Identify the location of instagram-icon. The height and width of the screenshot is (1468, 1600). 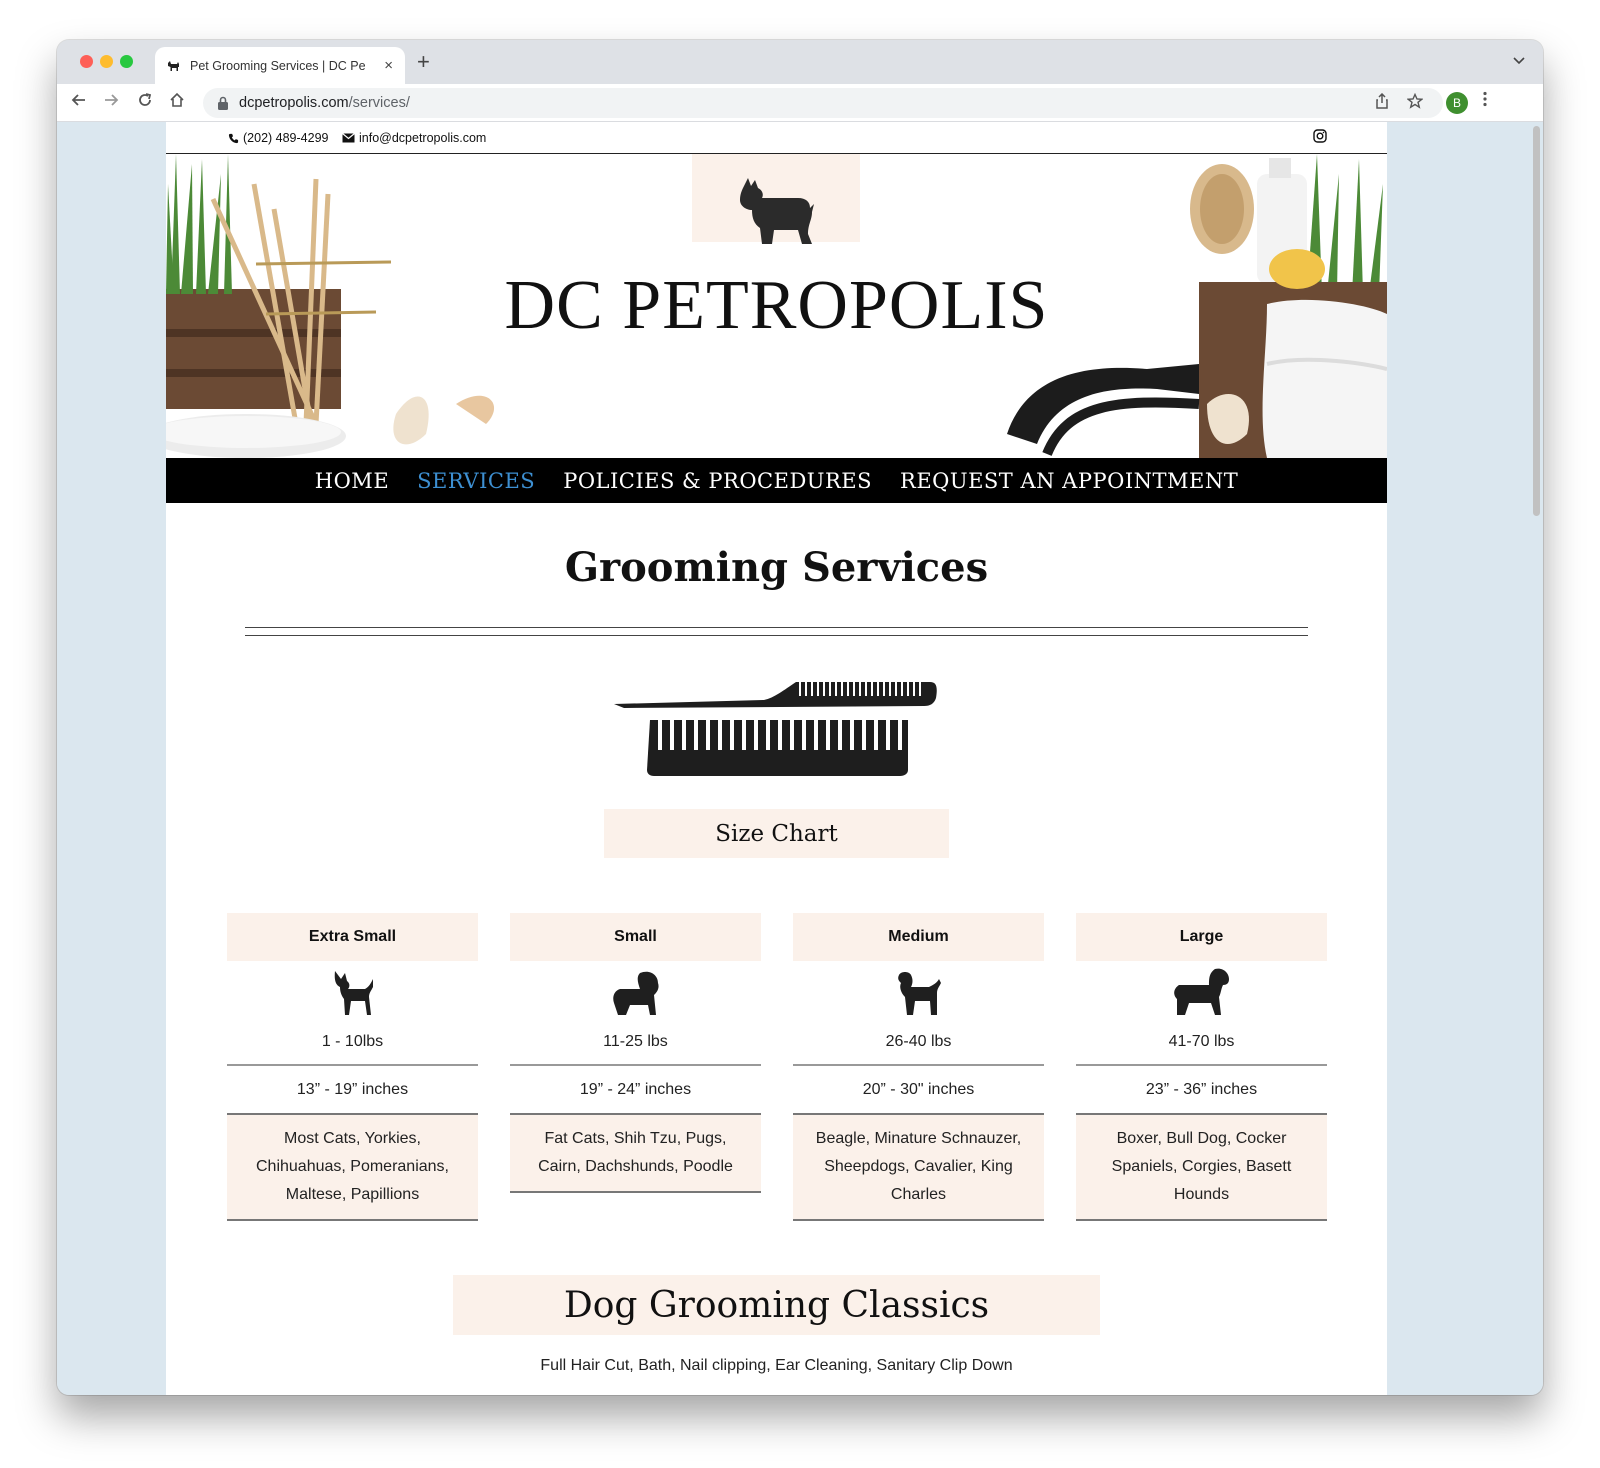
(1320, 137).